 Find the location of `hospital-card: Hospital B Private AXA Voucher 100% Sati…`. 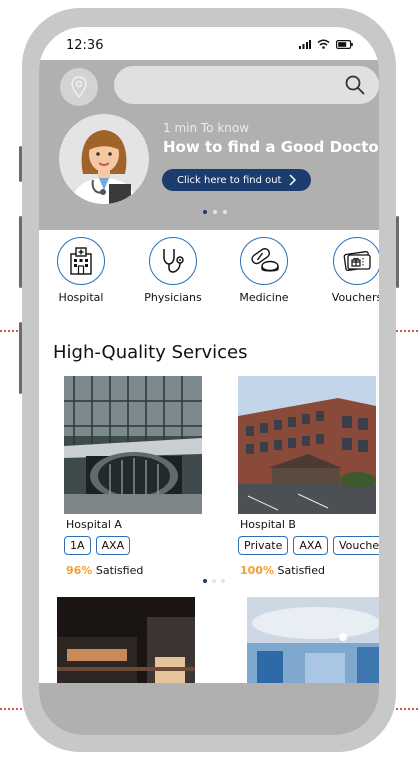

hospital-card: Hospital B Private AXA Voucher 100% Sati… is located at coordinates (308, 476).